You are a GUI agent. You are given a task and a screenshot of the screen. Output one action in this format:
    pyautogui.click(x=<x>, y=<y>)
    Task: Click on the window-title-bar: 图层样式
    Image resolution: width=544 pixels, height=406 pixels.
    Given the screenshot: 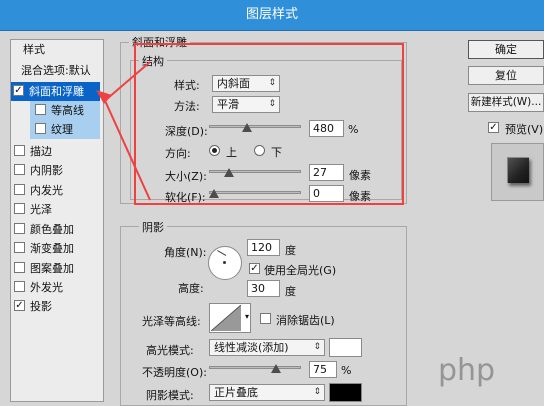 What is the action you would take?
    pyautogui.click(x=272, y=15)
    